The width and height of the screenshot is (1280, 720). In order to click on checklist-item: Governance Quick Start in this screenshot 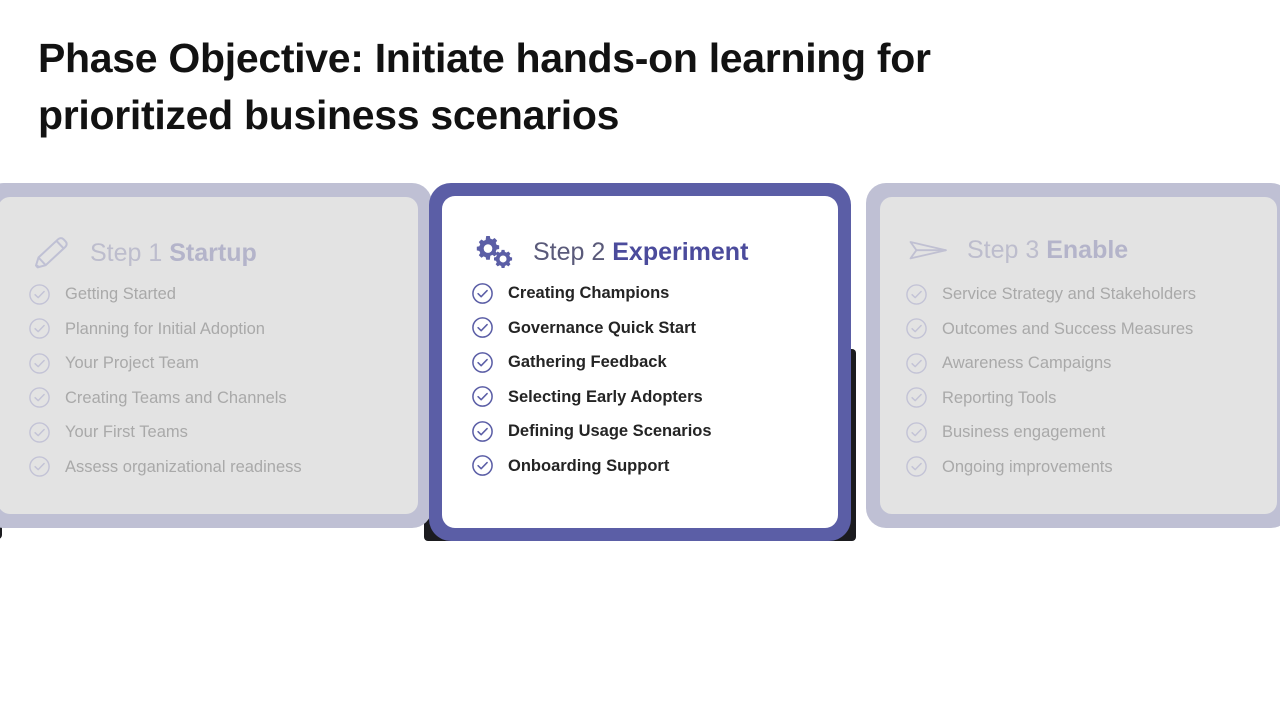, I will do `click(591, 328)`.